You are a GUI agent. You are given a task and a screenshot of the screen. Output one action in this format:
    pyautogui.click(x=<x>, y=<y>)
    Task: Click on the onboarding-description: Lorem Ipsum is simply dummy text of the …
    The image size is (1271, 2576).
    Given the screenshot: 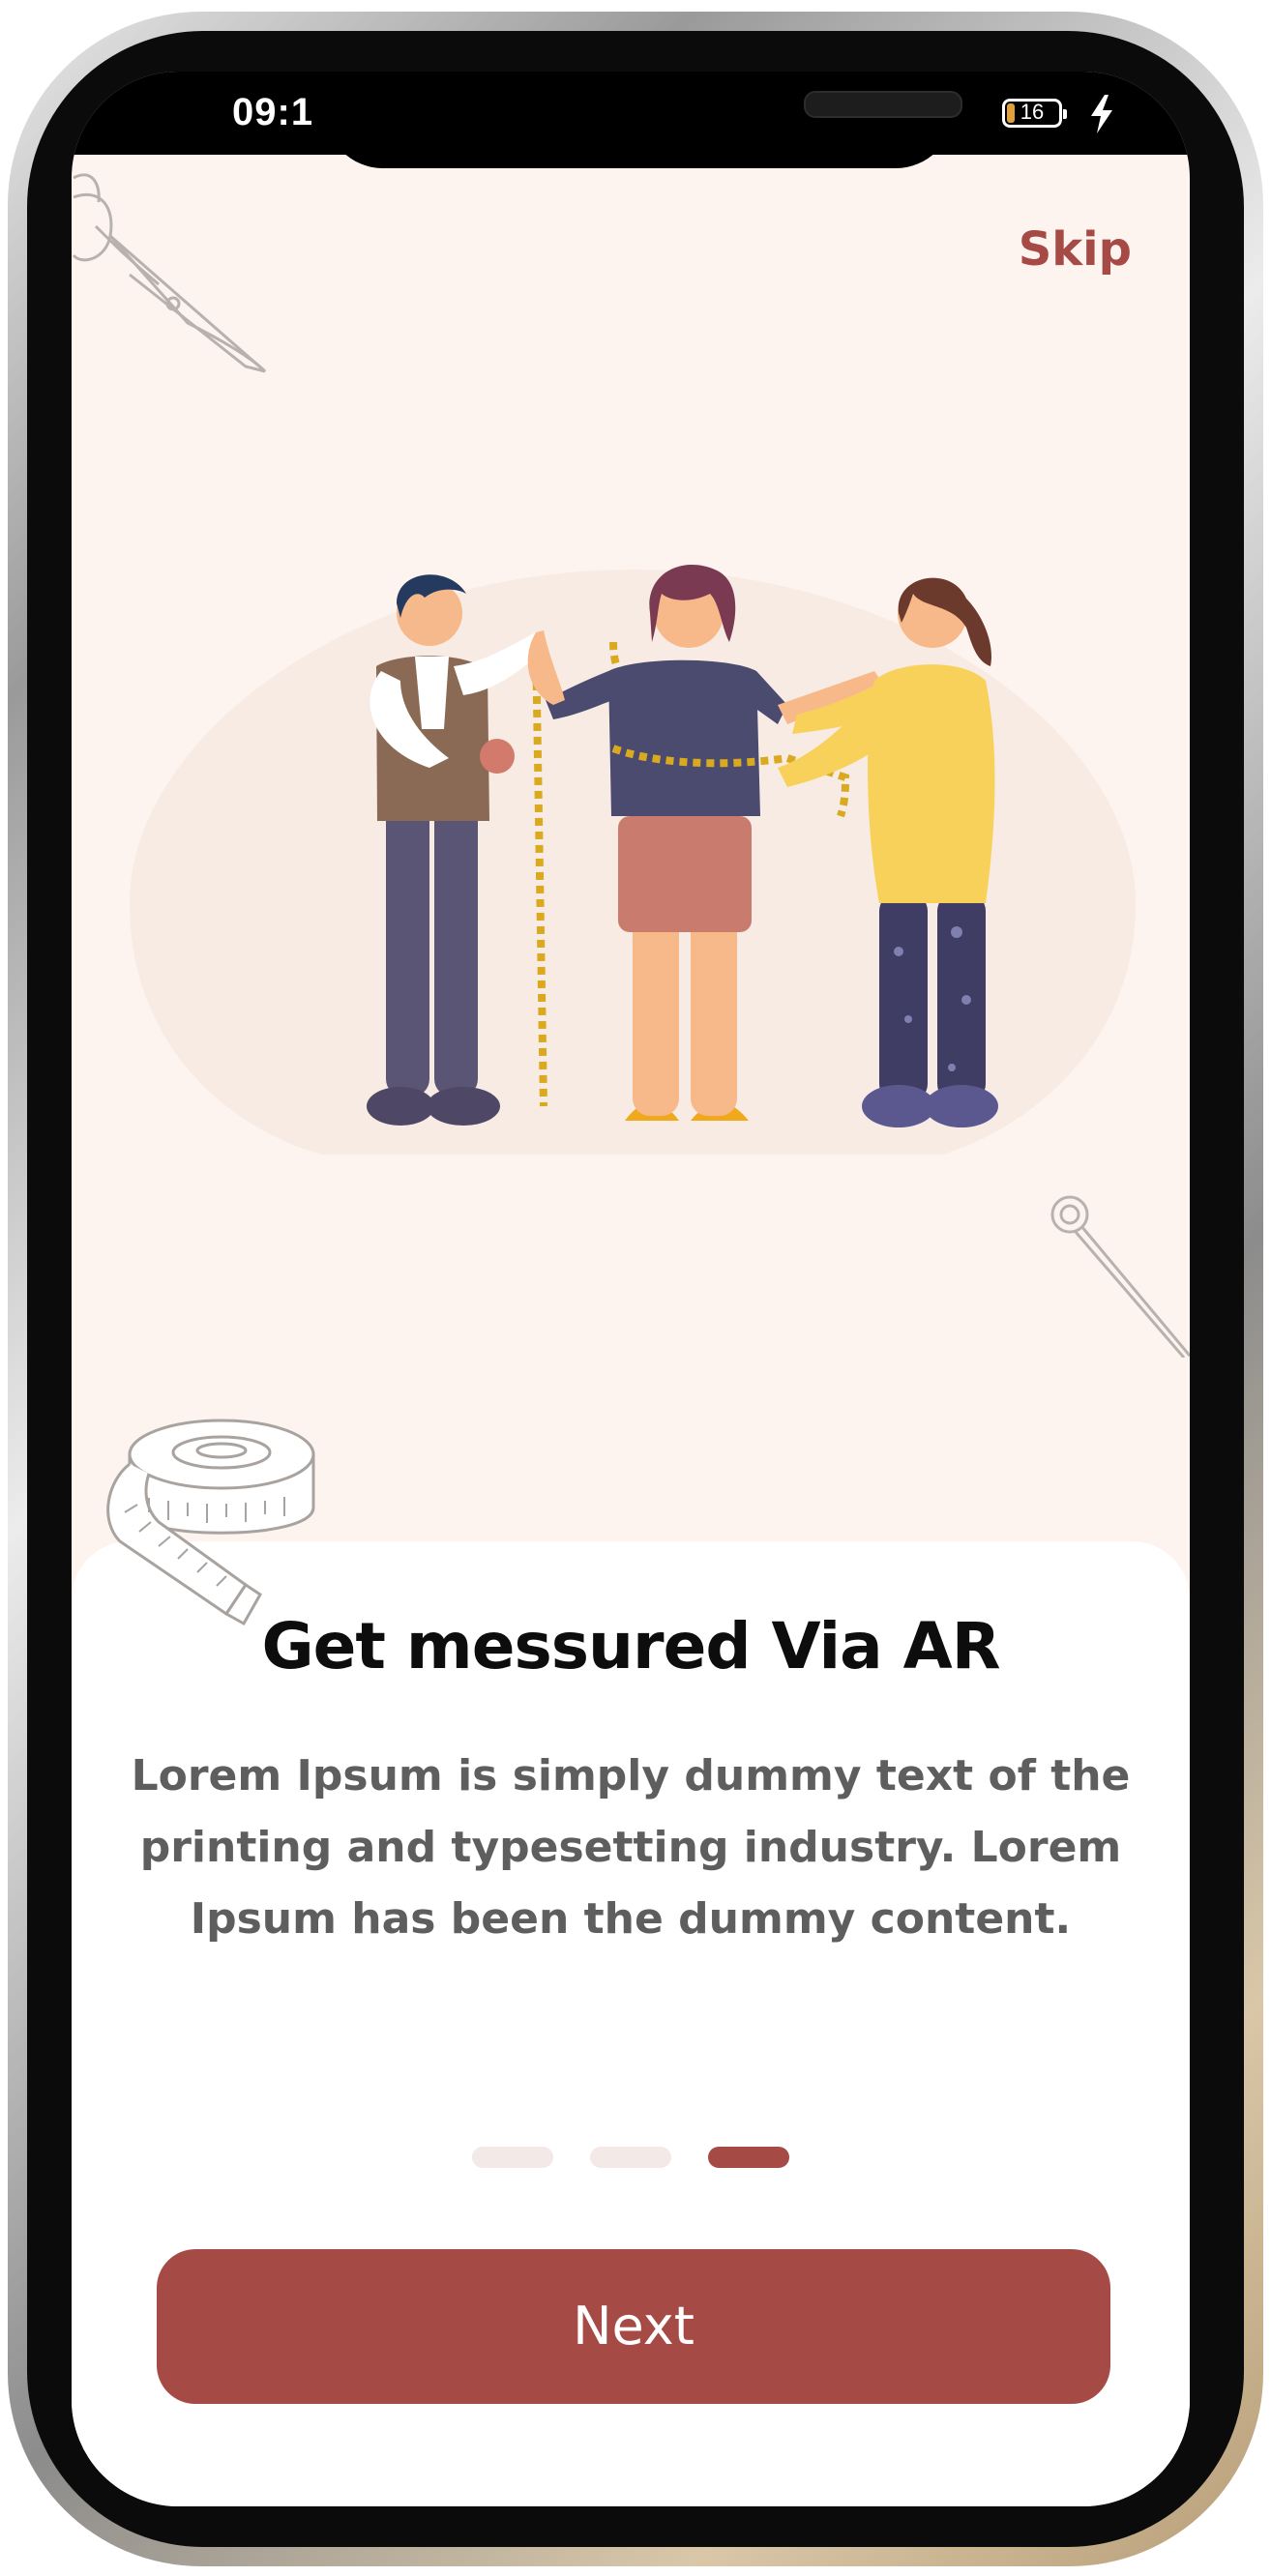 What is the action you would take?
    pyautogui.click(x=631, y=1847)
    